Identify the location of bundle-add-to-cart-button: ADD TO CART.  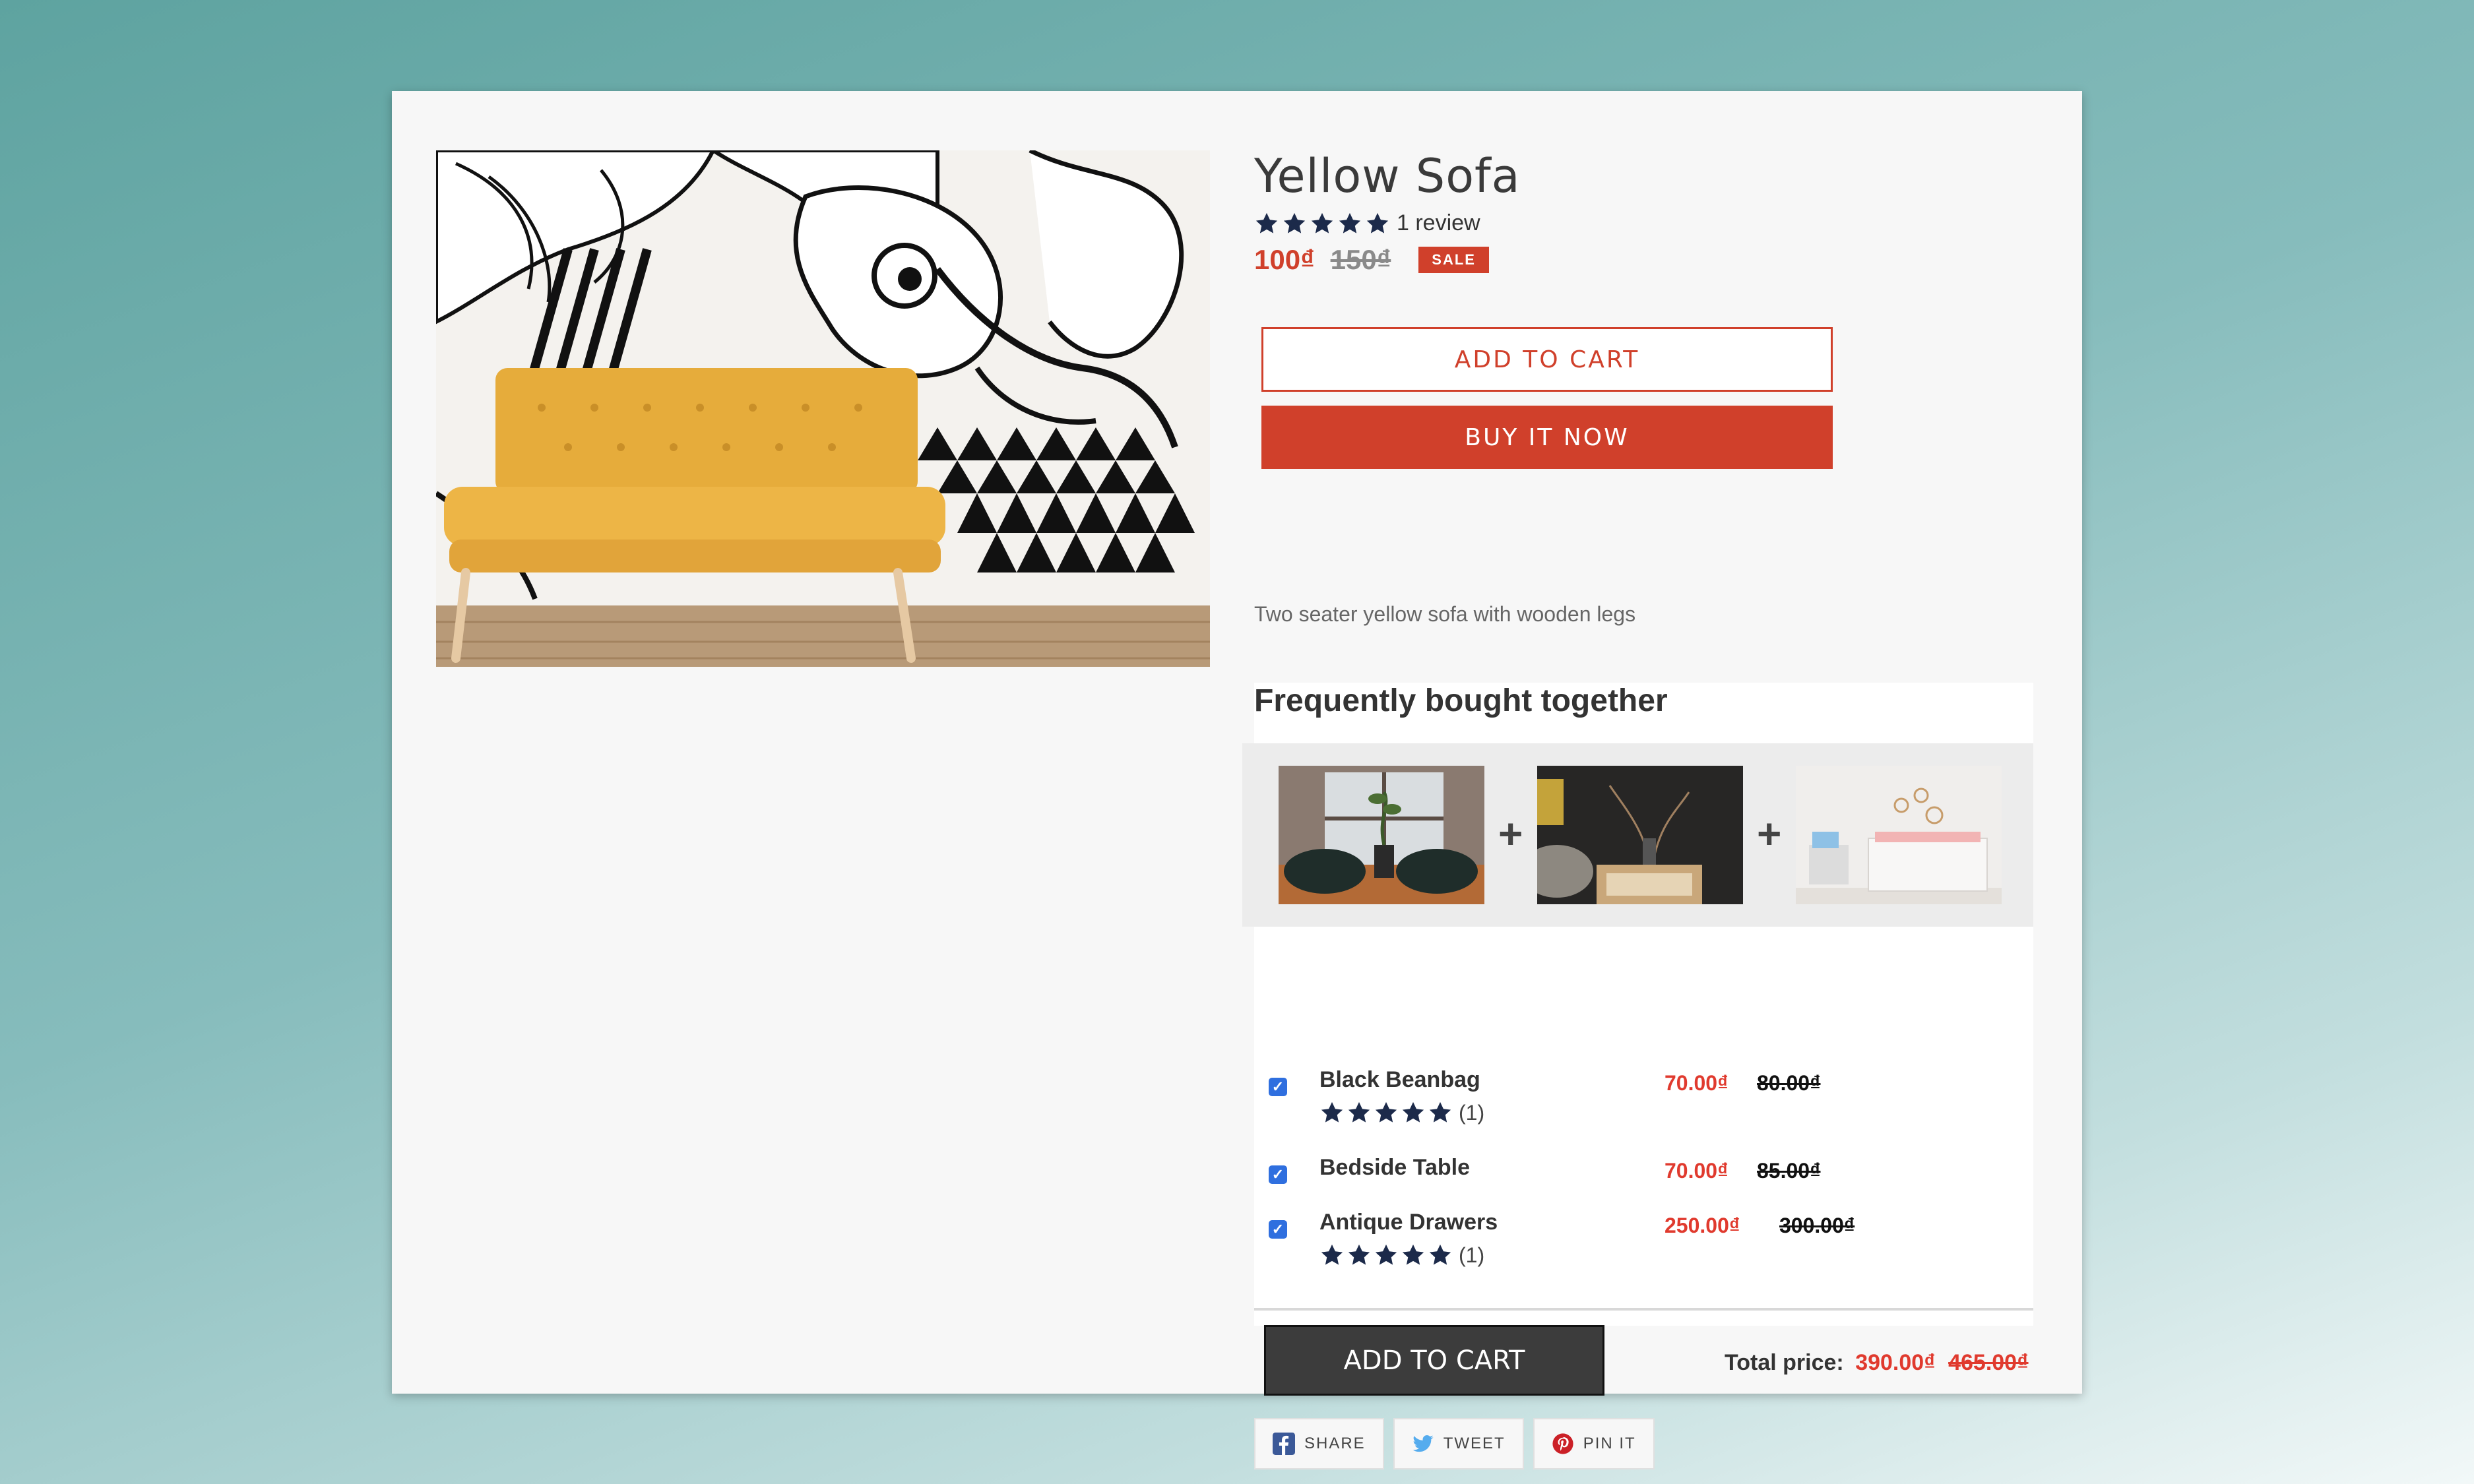
(1434, 1360).